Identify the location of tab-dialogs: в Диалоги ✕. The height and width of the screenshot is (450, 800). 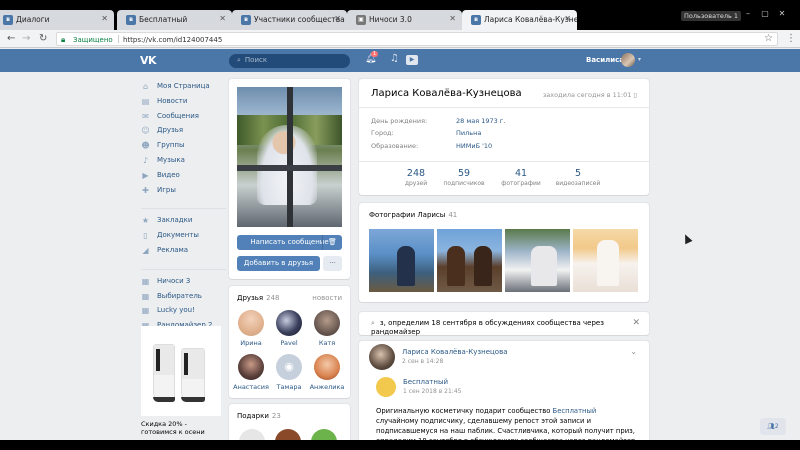
(57, 20).